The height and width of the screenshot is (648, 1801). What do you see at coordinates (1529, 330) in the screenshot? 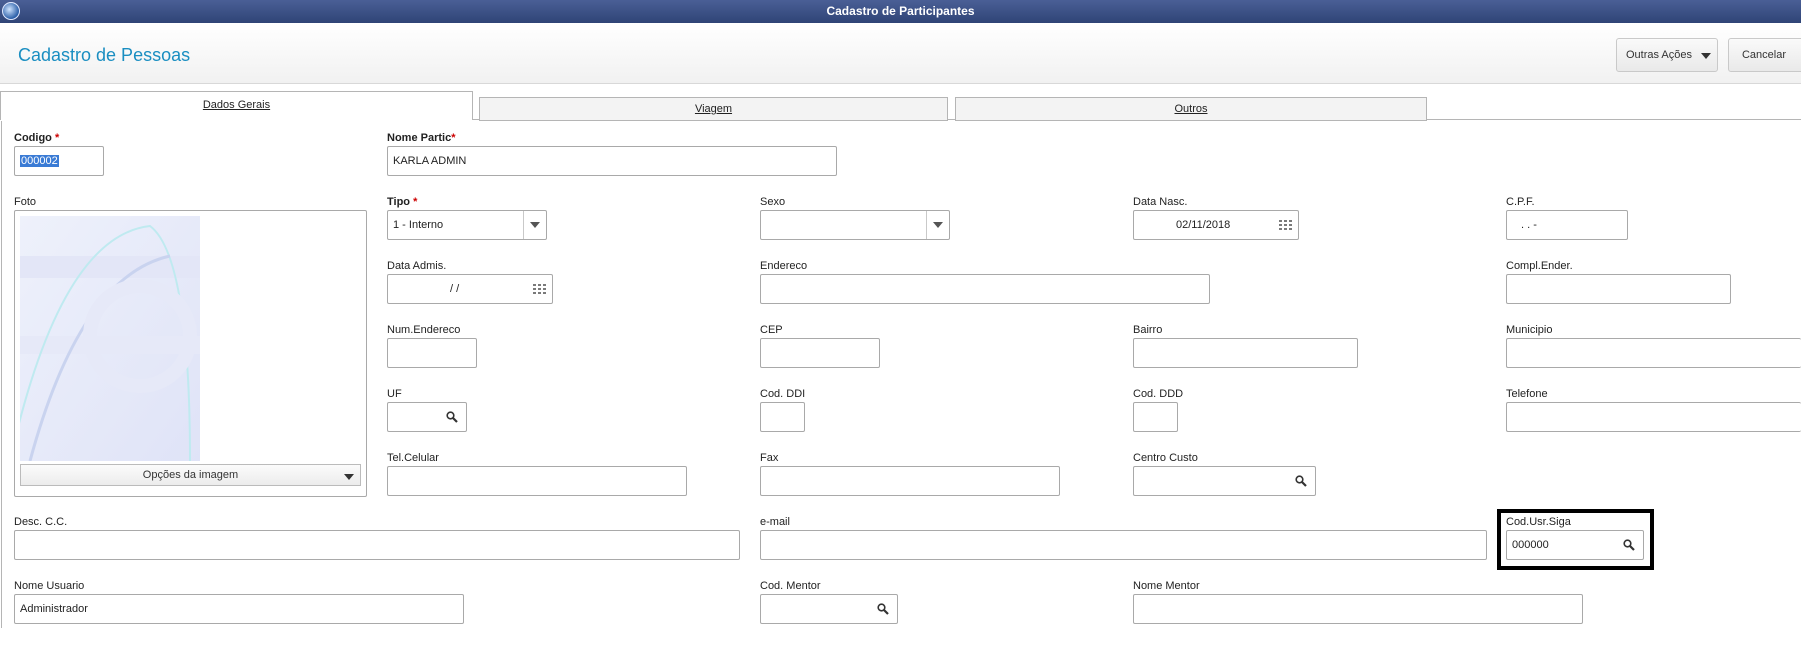
I see `municipio-label: Municipio` at bounding box center [1529, 330].